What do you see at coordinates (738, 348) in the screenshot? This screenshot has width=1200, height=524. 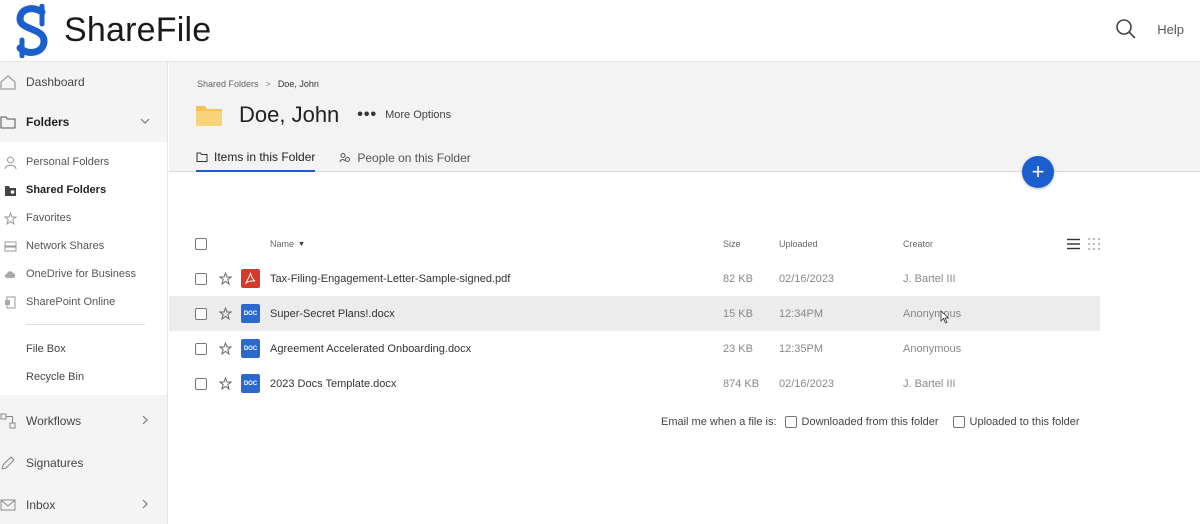 I see `file-size: 23 KB` at bounding box center [738, 348].